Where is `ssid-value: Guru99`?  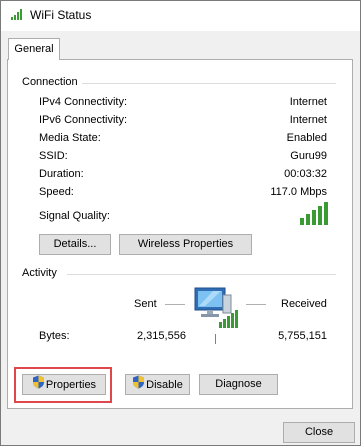
ssid-value: Guru99 is located at coordinates (308, 156).